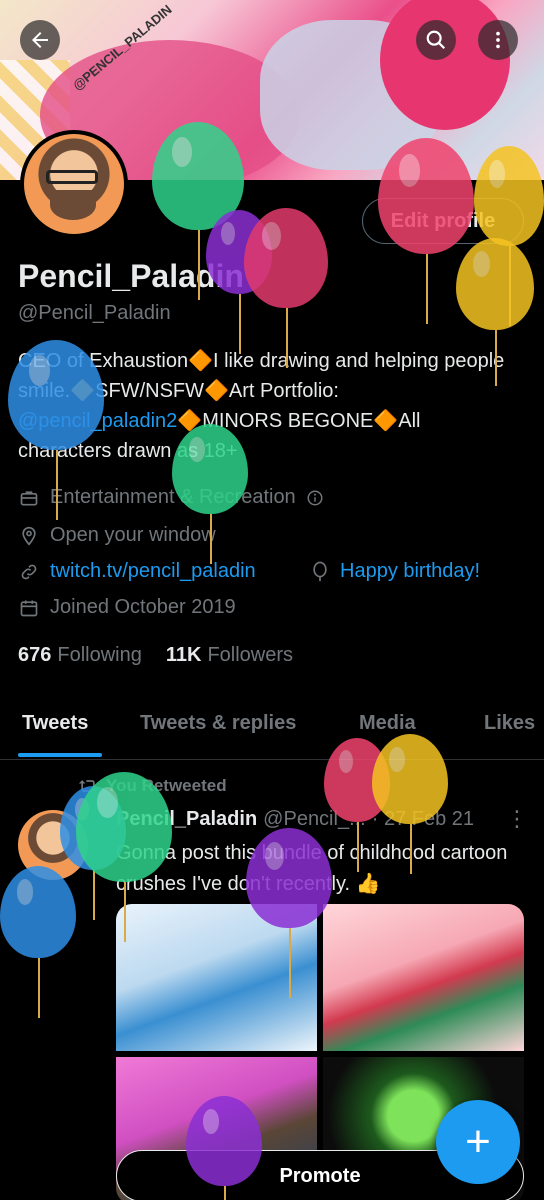  What do you see at coordinates (321, 572) in the screenshot?
I see `balloon-icon` at bounding box center [321, 572].